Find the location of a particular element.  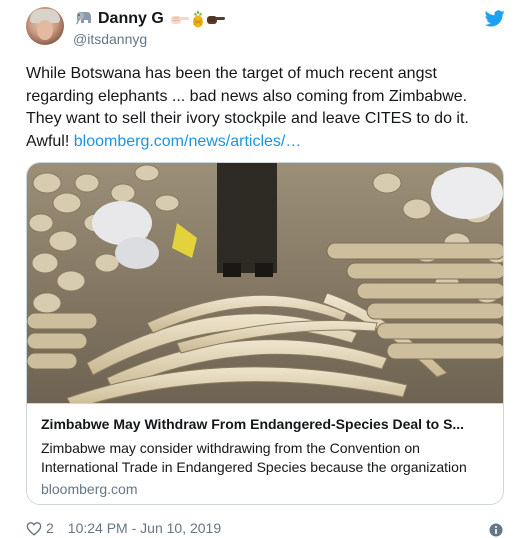

elephant-icon is located at coordinates (83, 18).